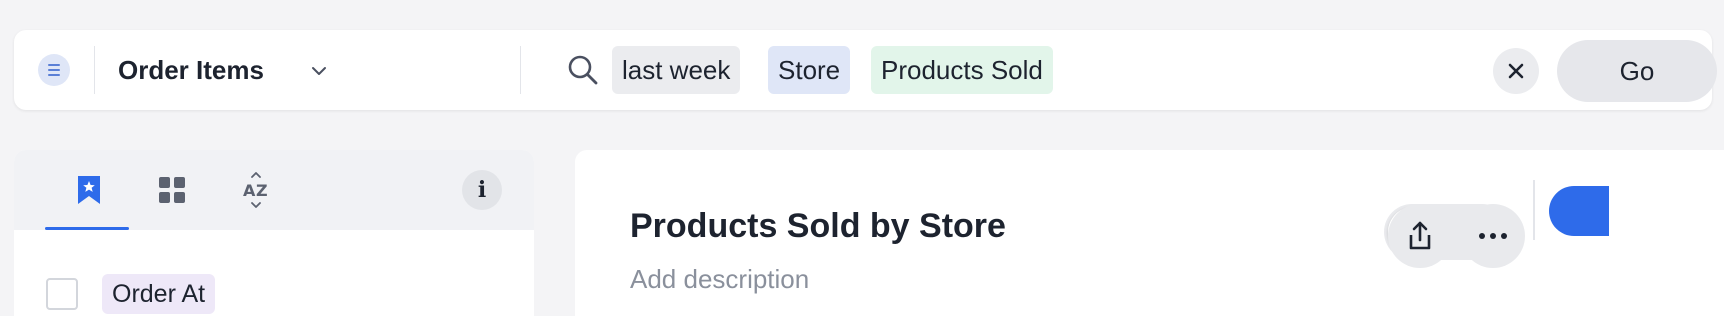 Image resolution: width=1724 pixels, height=316 pixels. I want to click on bookmark-icon, so click(89, 190).